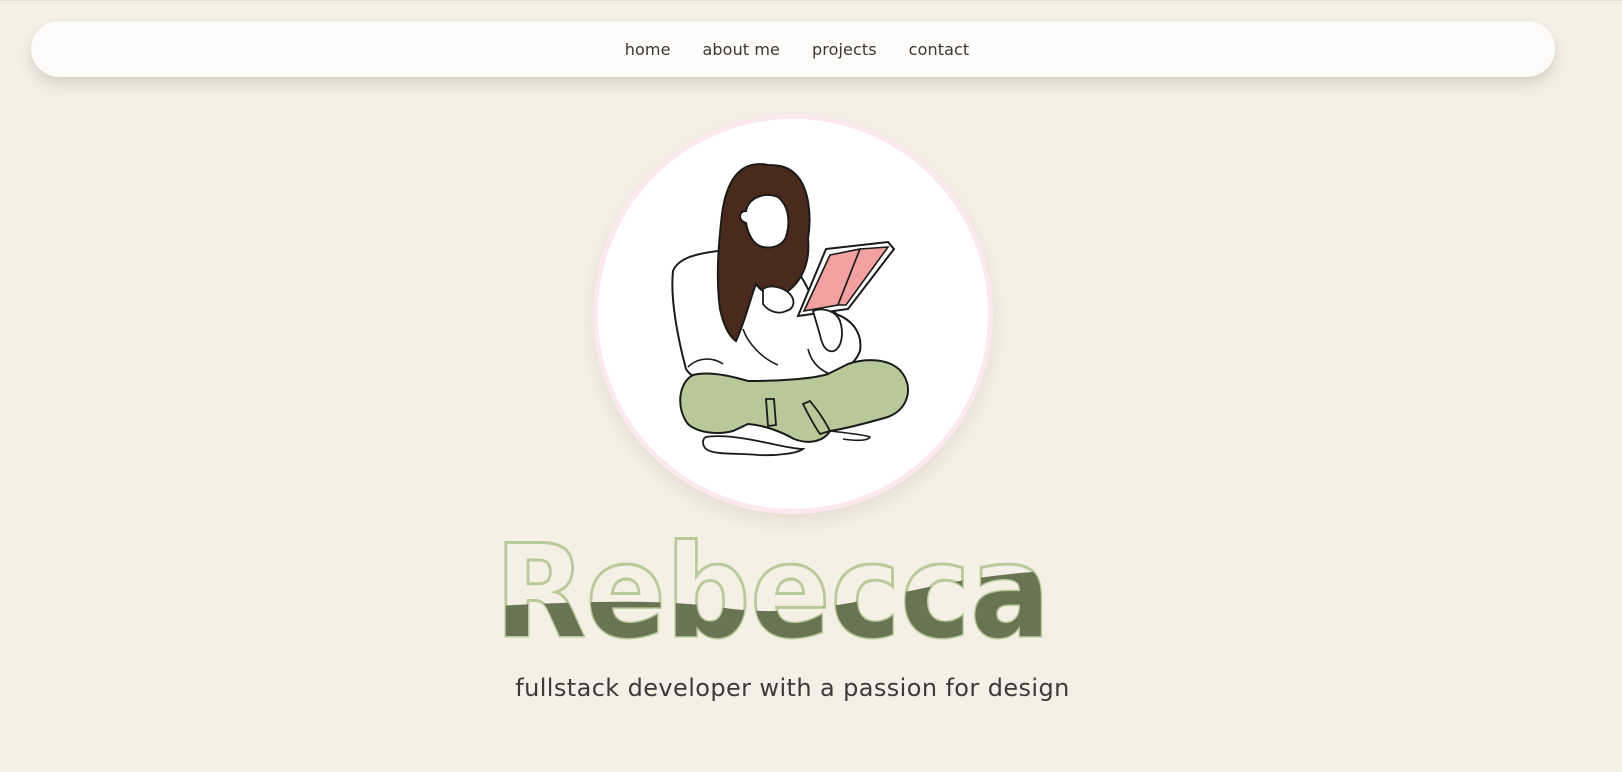  Describe the element at coordinates (793, 49) in the screenshot. I see `navbar: home about me projects contact` at that location.